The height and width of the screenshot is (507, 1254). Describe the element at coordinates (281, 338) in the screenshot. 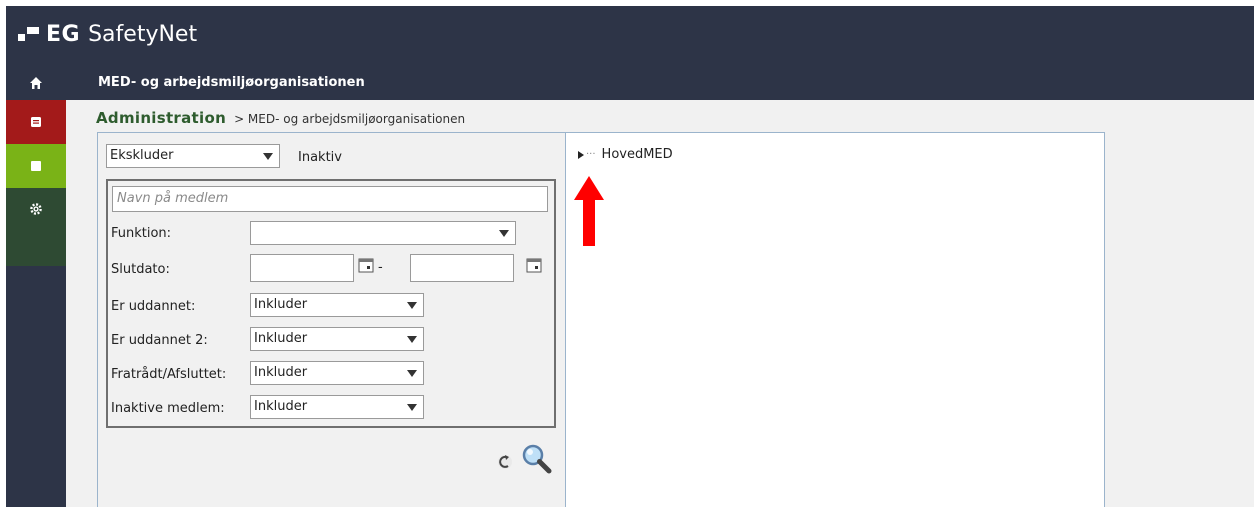

I see `er-uddannet-2-value: Inkluder` at that location.